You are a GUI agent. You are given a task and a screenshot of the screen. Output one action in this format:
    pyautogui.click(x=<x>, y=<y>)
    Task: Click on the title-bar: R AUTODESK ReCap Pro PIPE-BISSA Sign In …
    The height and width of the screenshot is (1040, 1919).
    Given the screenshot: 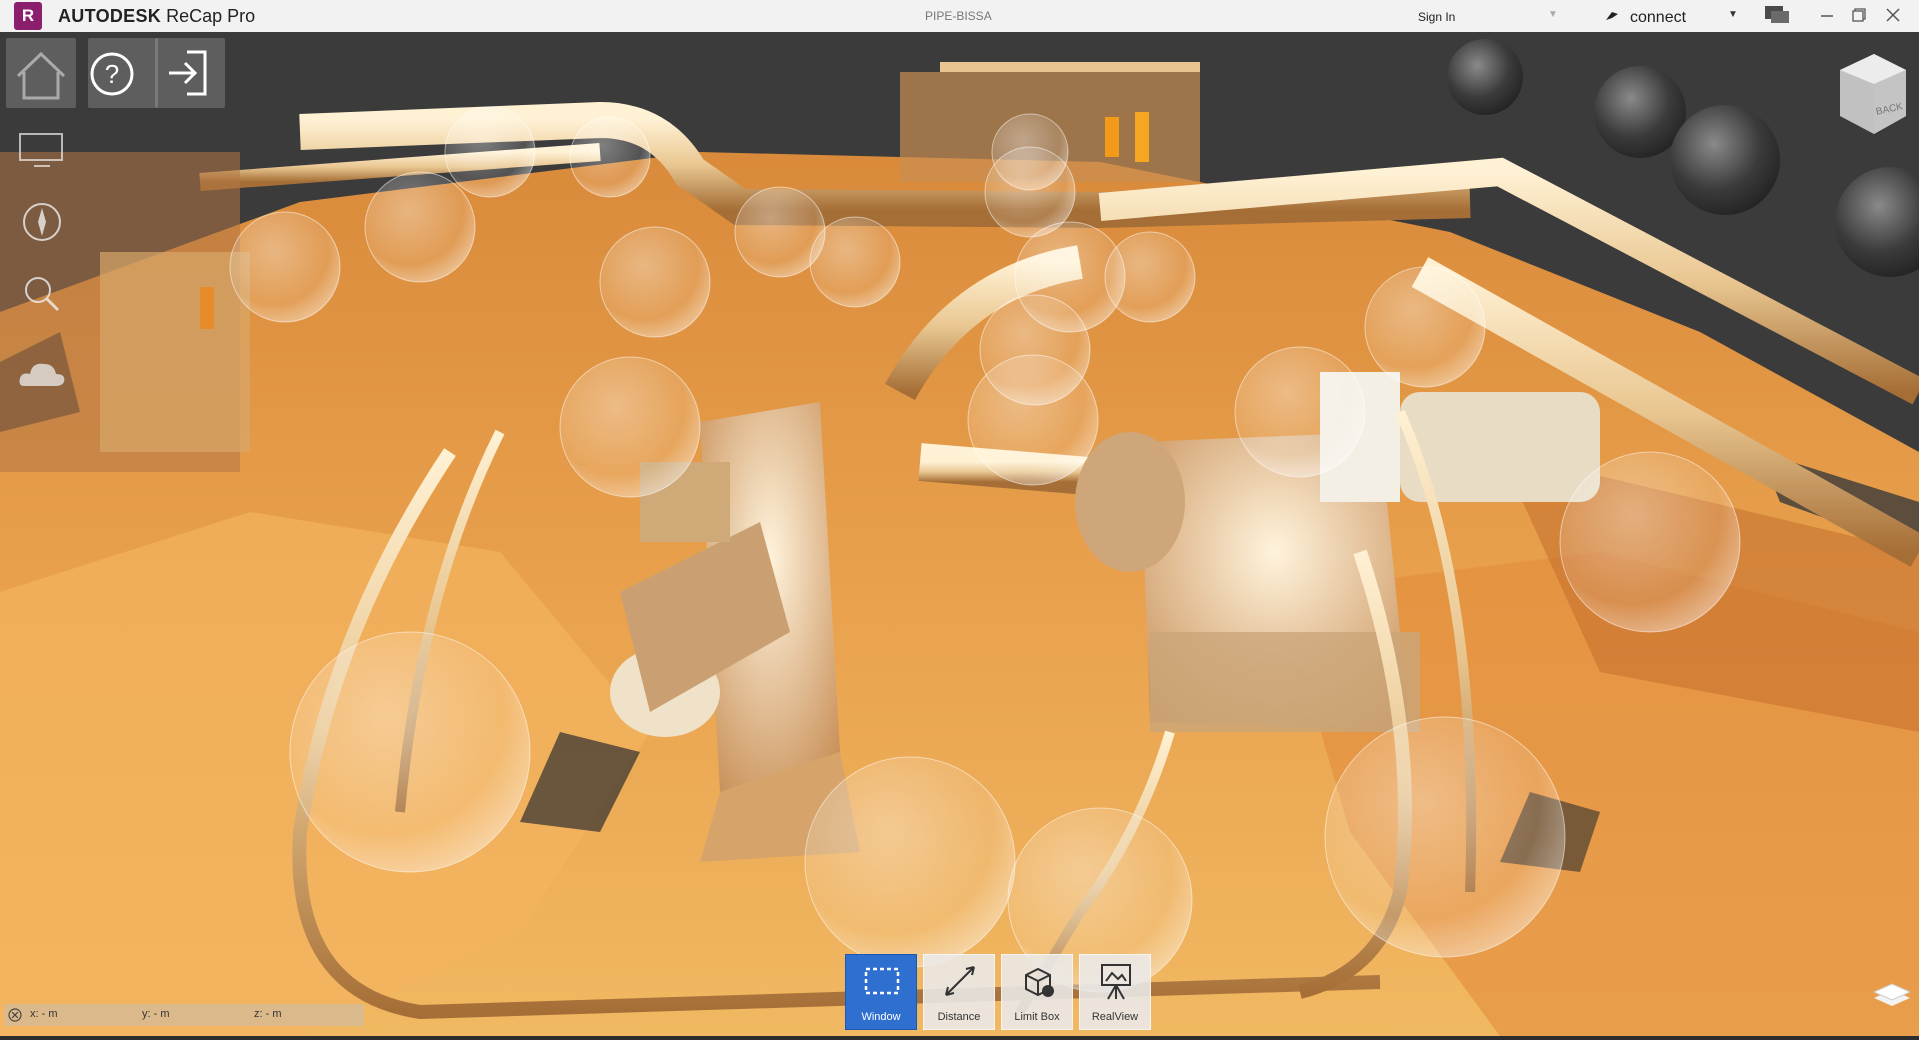 What is the action you would take?
    pyautogui.click(x=959, y=16)
    